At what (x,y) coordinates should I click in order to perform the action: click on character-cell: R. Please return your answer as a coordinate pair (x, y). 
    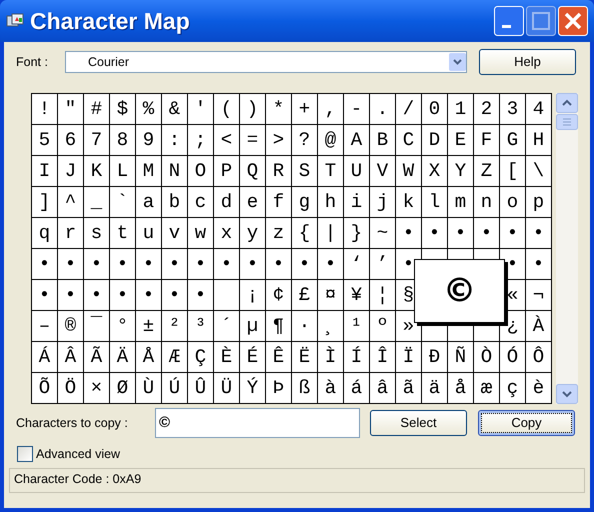
    Looking at the image, I should click on (278, 171).